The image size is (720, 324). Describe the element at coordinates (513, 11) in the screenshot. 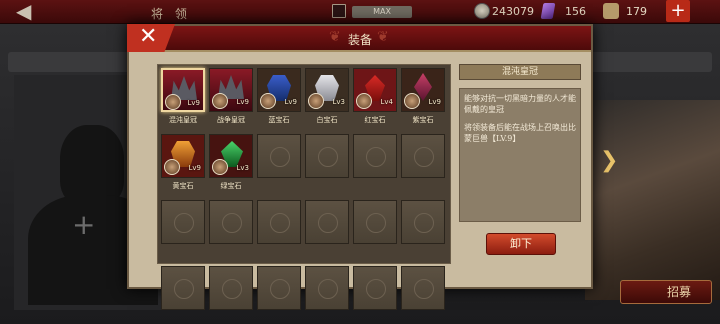

I see `coin-count: 243079` at that location.